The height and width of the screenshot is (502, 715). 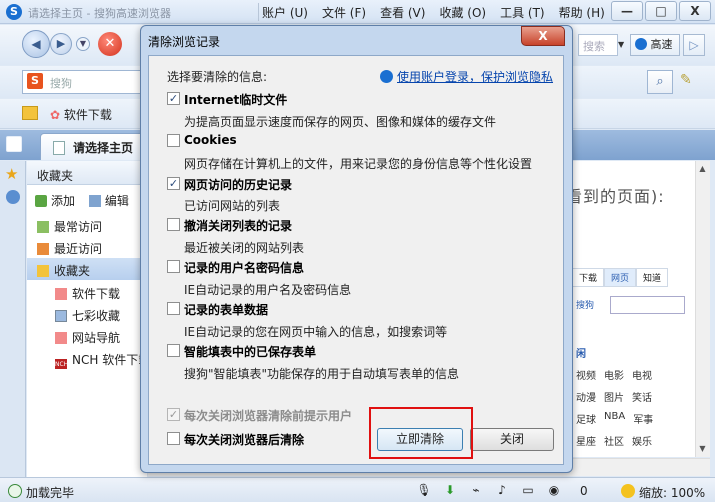 What do you see at coordinates (421, 433) in the screenshot?
I see `highlight-box` at bounding box center [421, 433].